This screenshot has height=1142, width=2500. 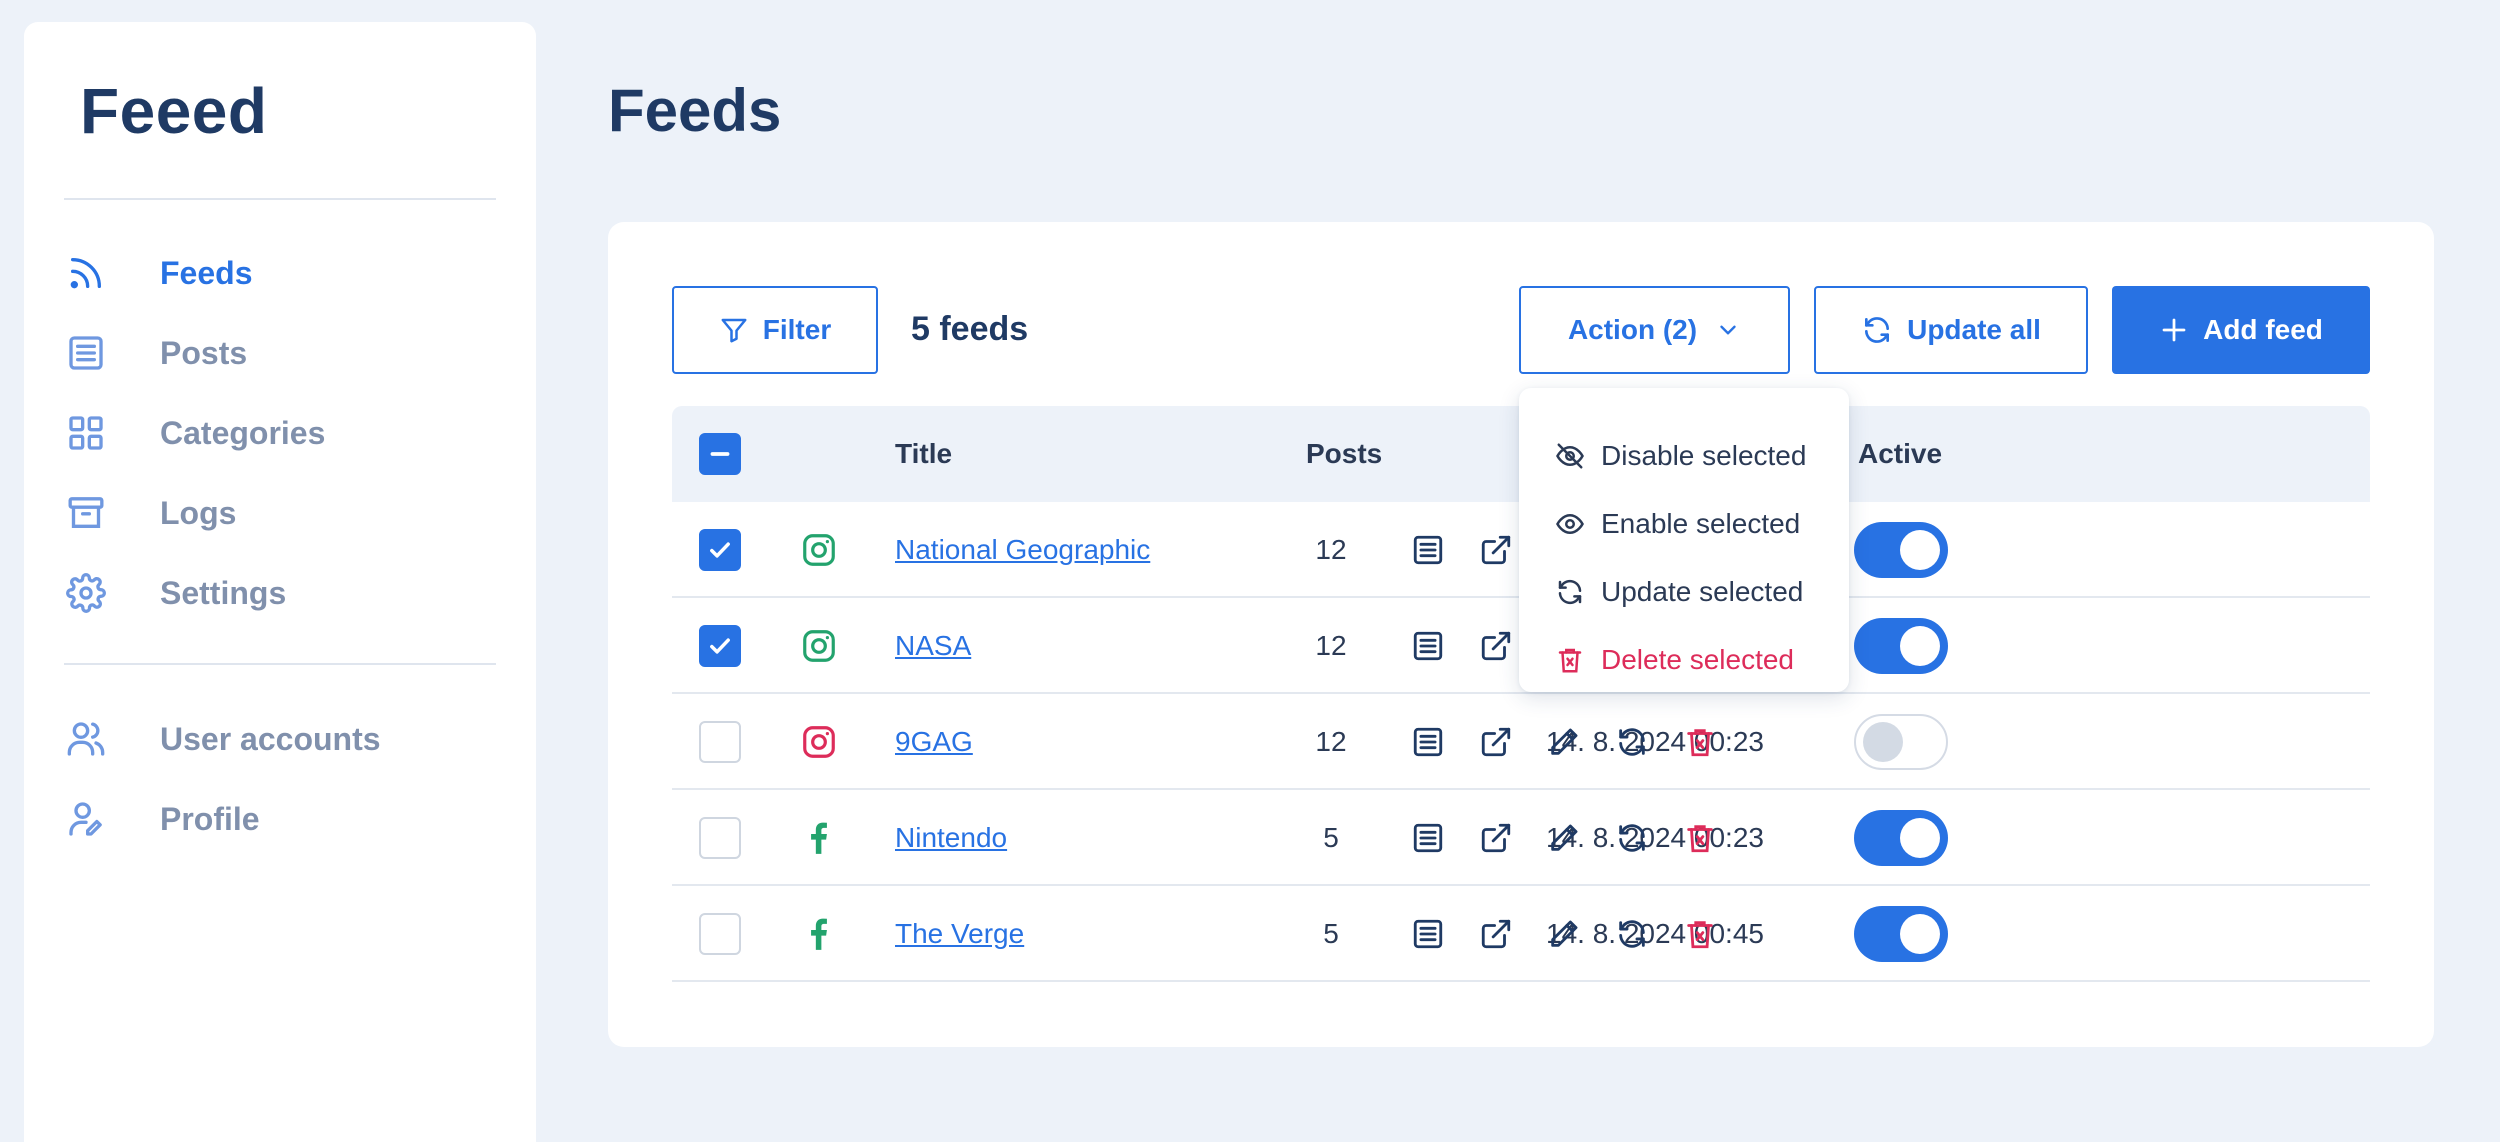 What do you see at coordinates (959, 934) in the screenshot?
I see `feed-title-link: The Verge` at bounding box center [959, 934].